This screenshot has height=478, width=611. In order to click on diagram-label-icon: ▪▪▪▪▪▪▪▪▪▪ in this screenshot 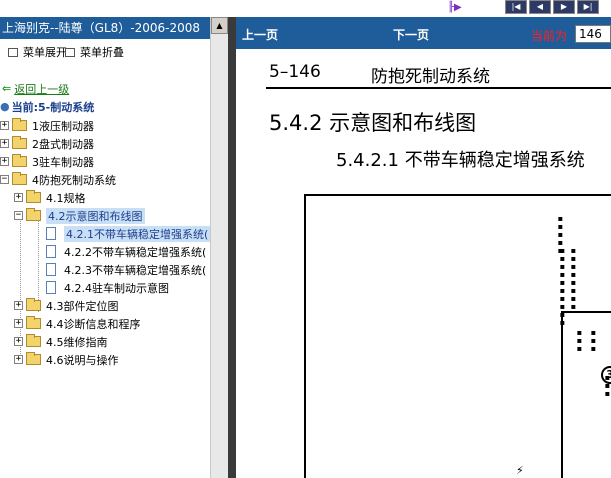, I will do `click(562, 286)`.